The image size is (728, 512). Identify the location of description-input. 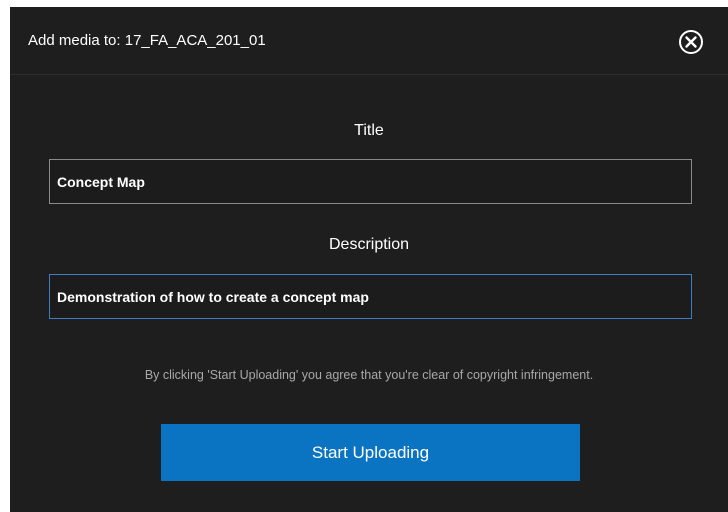
(370, 296).